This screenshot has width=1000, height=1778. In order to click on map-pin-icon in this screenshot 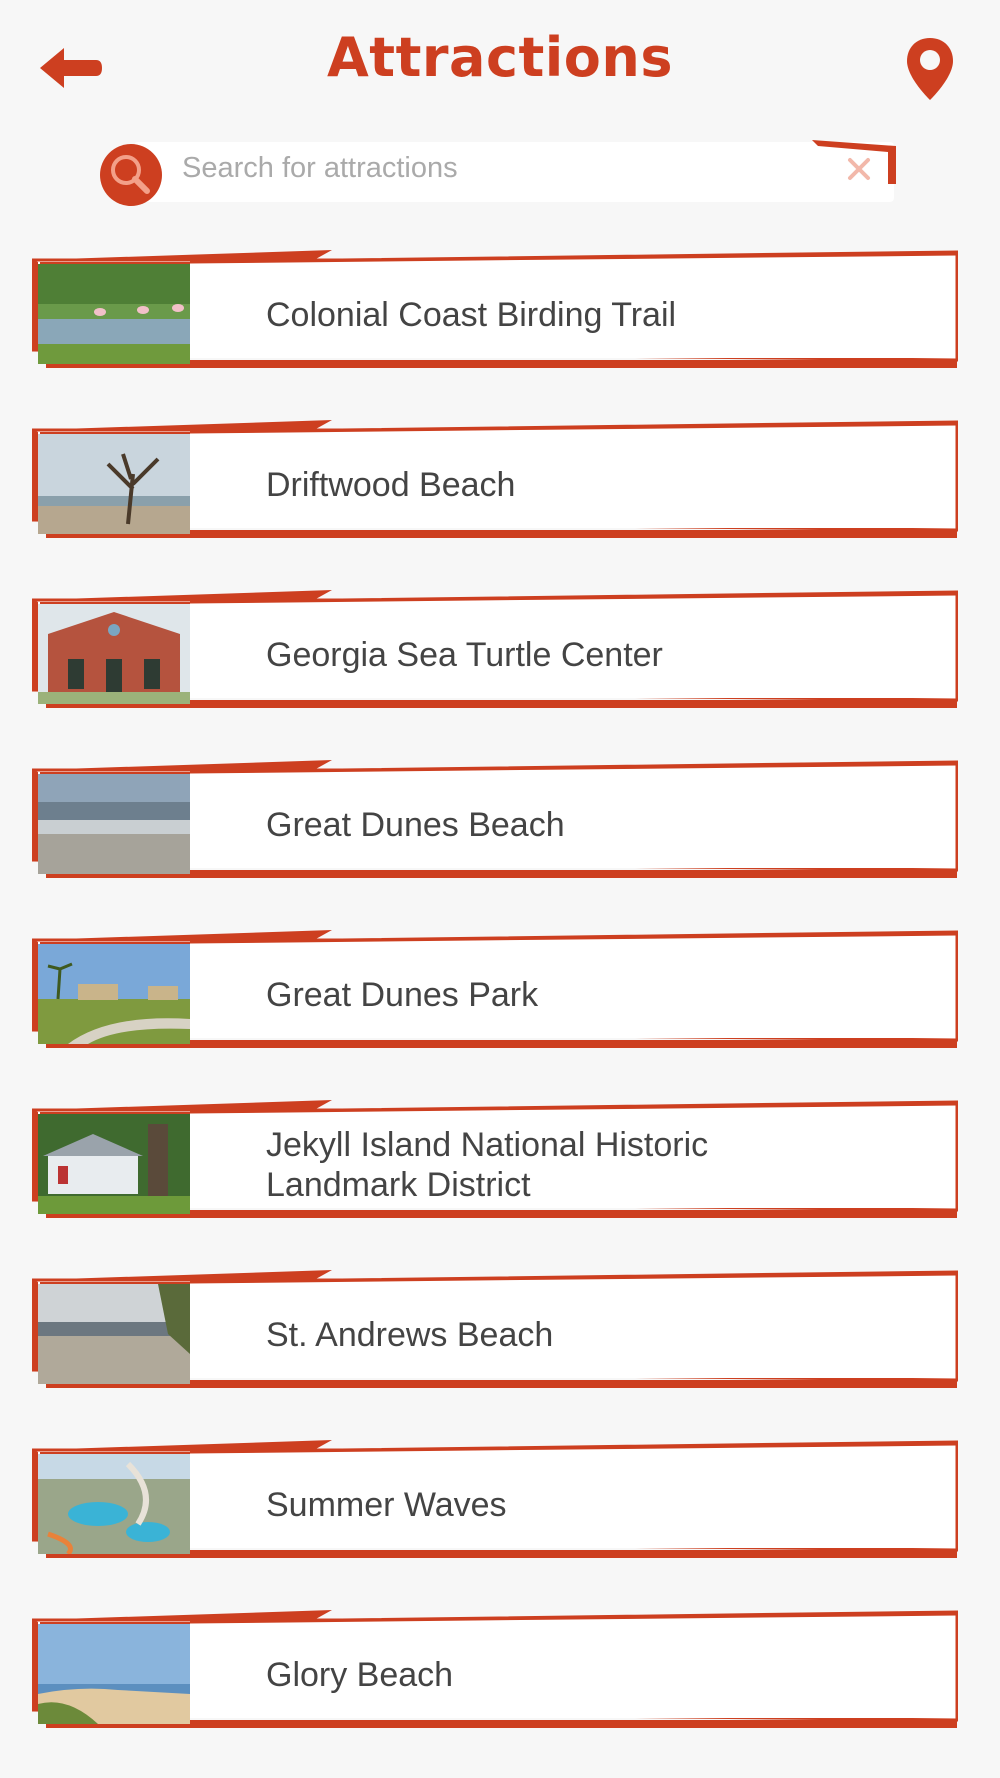, I will do `click(930, 69)`.